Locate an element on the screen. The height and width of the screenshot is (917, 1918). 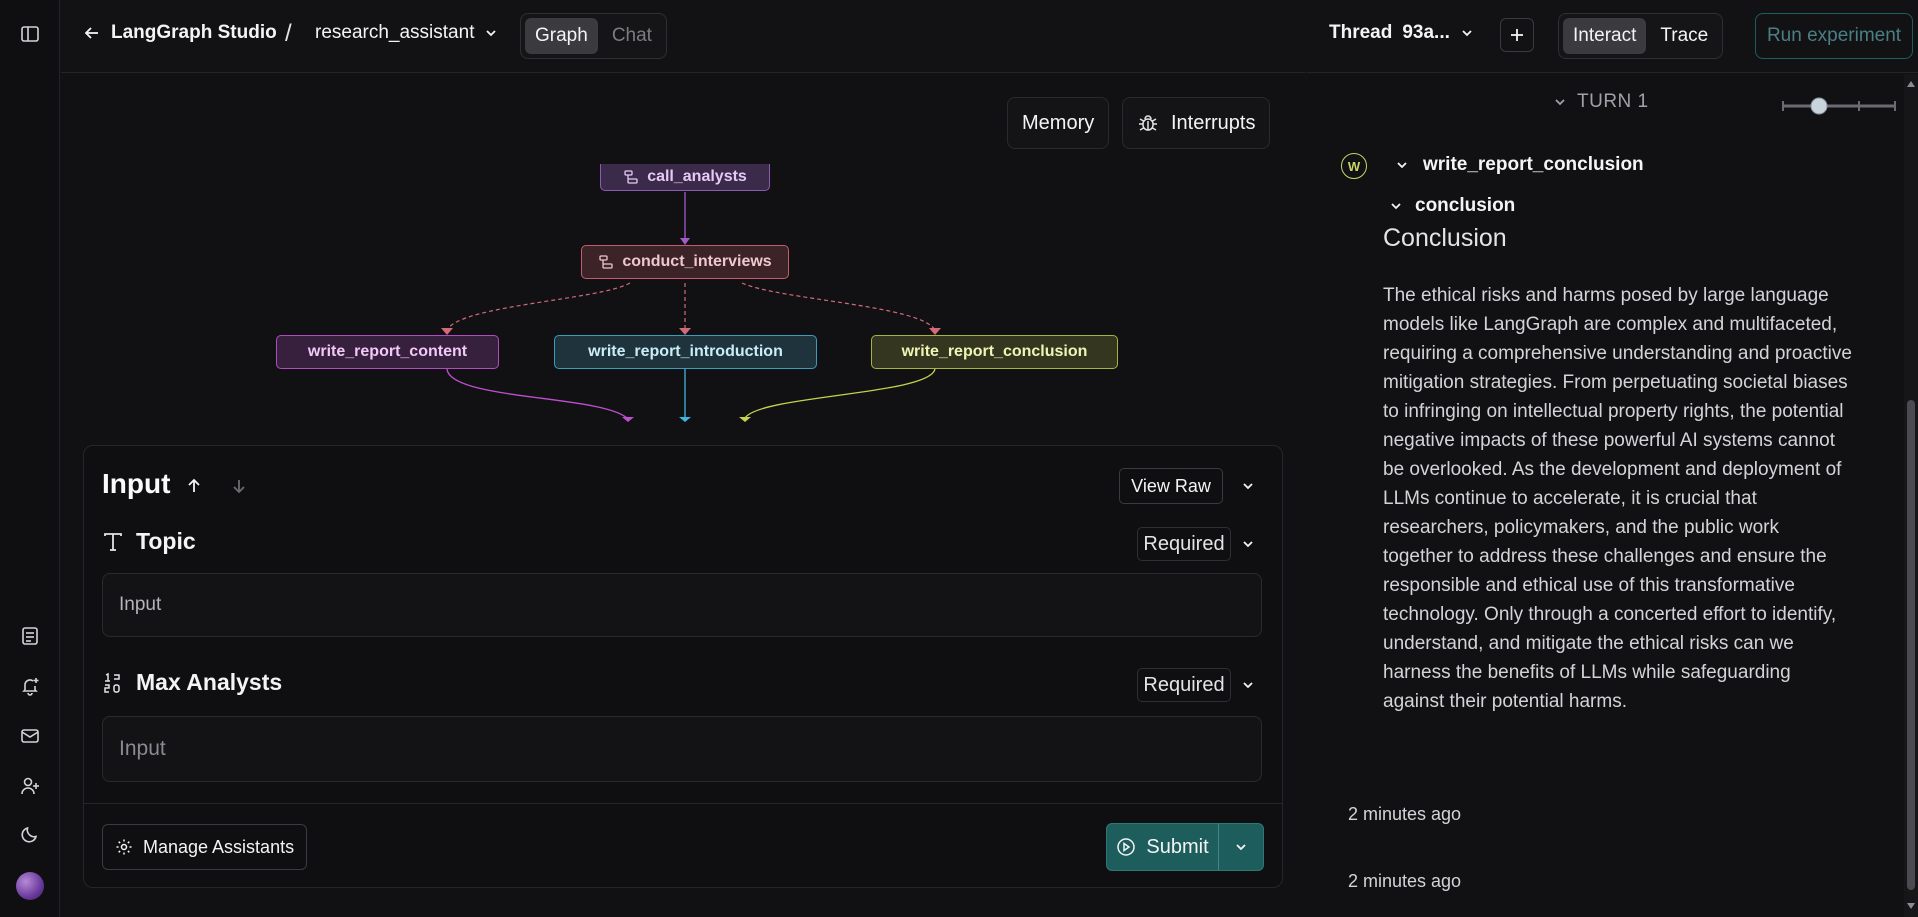
turn-toggle: TURN 1 is located at coordinates (1601, 102).